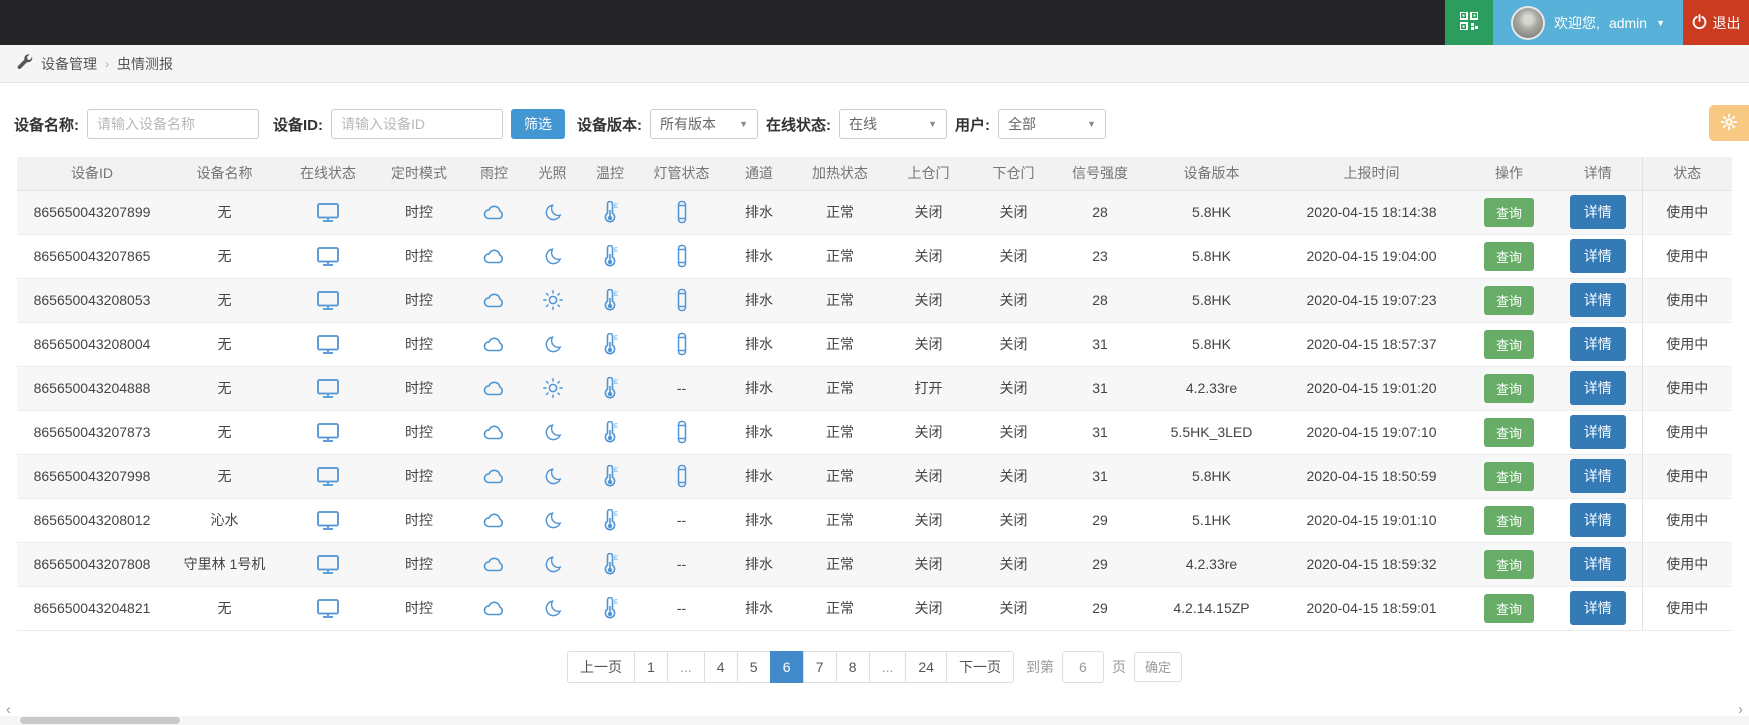 Image resolution: width=1749 pixels, height=725 pixels. Describe the element at coordinates (538, 124) in the screenshot. I see `filter-button: 筛选` at that location.